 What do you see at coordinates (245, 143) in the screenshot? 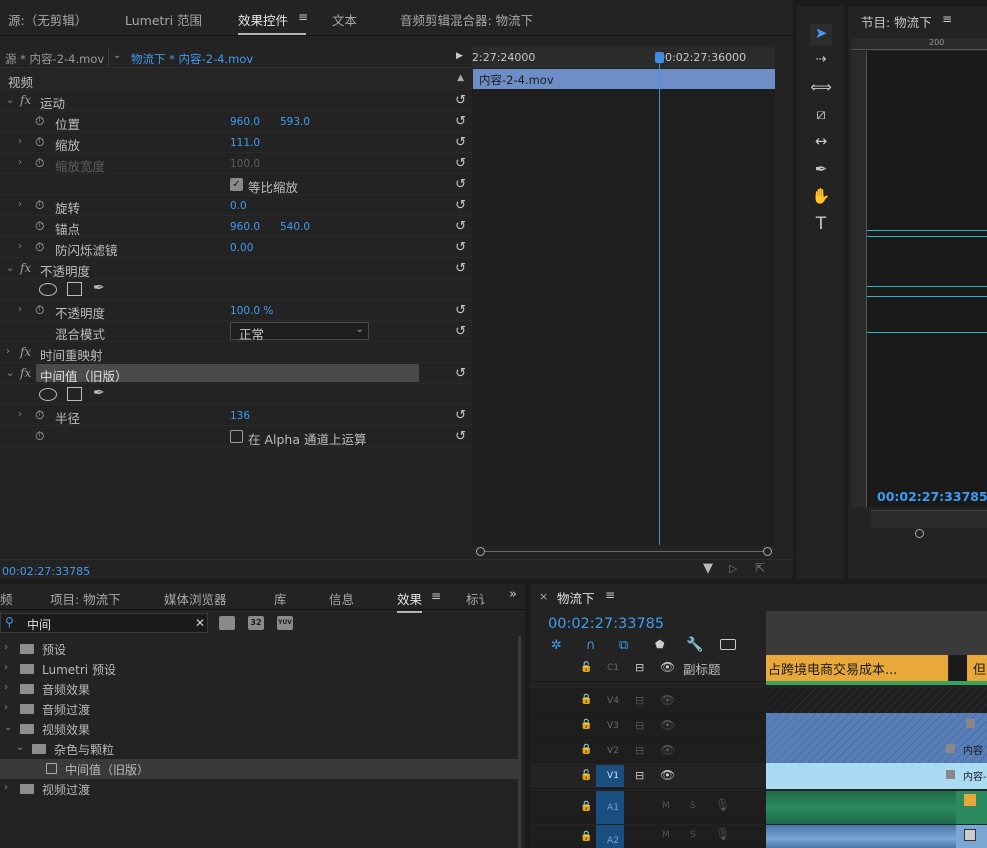
I see `scale-value: 111.0` at bounding box center [245, 143].